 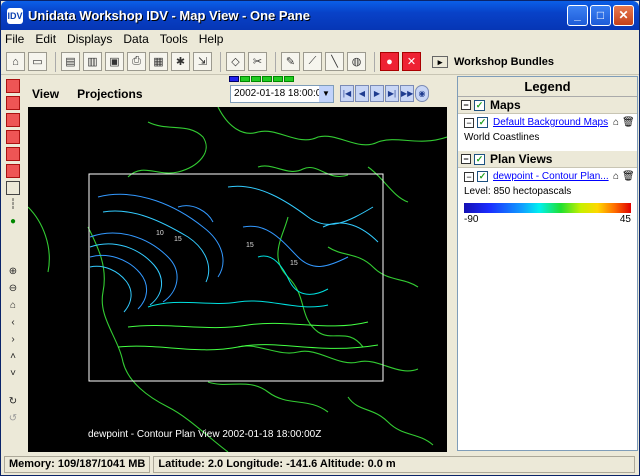 What do you see at coordinates (109, 94) in the screenshot?
I see `projections-menu: Projections` at bounding box center [109, 94].